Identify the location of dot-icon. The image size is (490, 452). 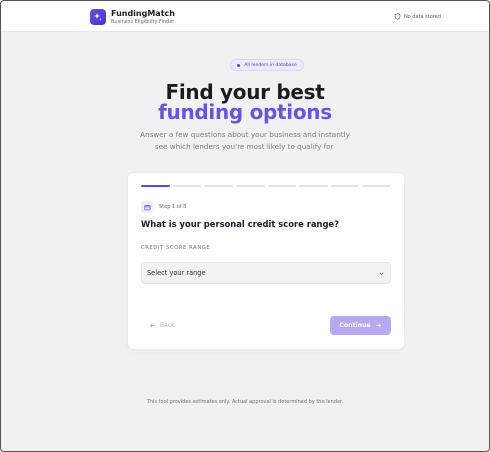
(239, 65).